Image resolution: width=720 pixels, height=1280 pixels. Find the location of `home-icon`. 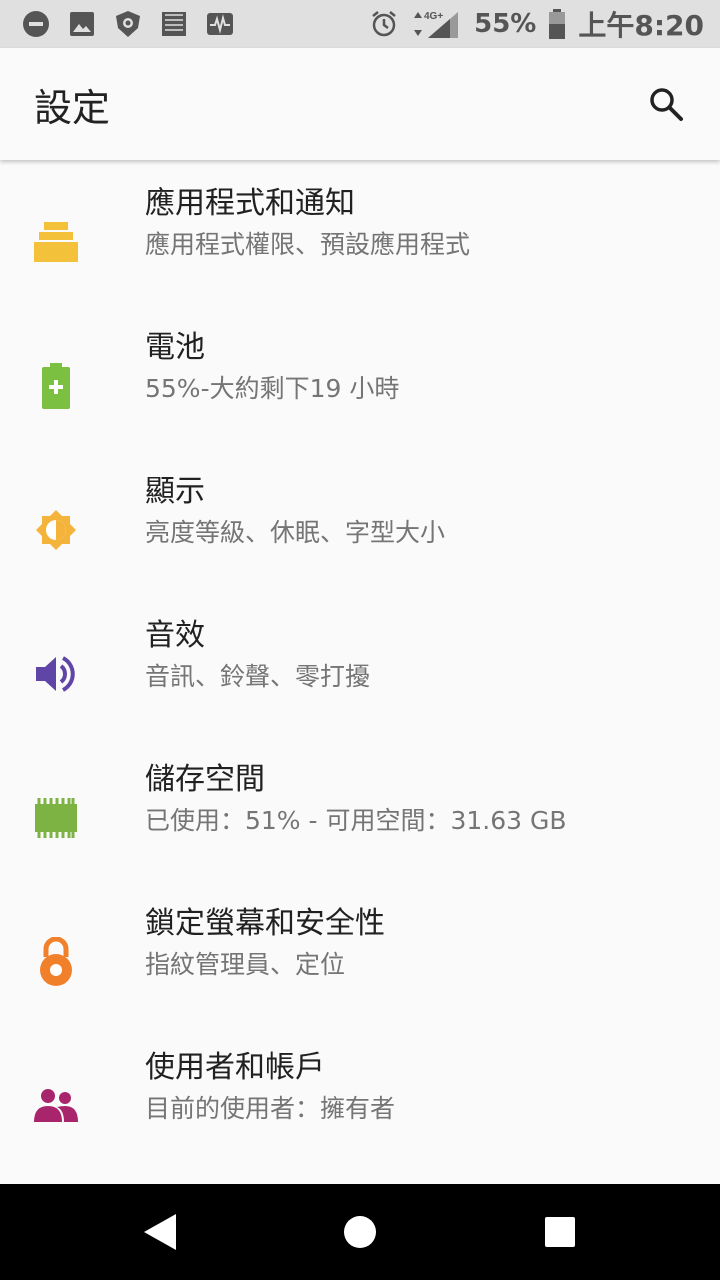

home-icon is located at coordinates (360, 1232).